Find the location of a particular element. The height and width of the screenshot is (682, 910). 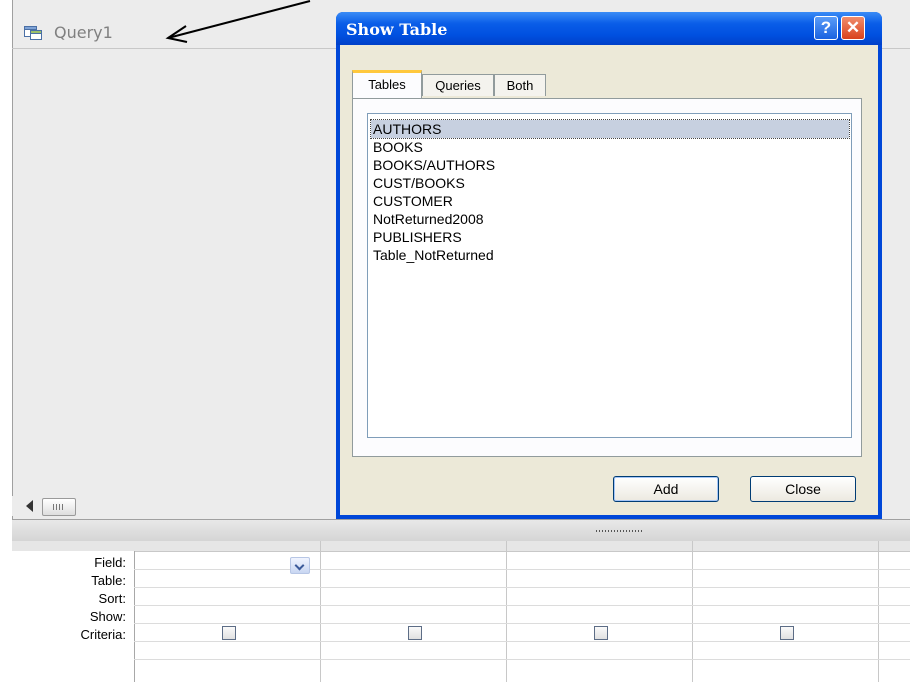

horizontal-scrollbar is located at coordinates (177, 506).